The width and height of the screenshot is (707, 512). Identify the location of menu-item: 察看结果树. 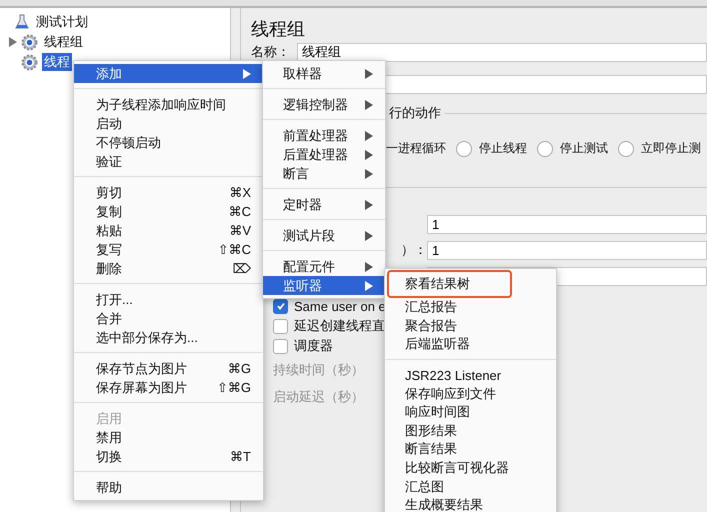
(449, 284).